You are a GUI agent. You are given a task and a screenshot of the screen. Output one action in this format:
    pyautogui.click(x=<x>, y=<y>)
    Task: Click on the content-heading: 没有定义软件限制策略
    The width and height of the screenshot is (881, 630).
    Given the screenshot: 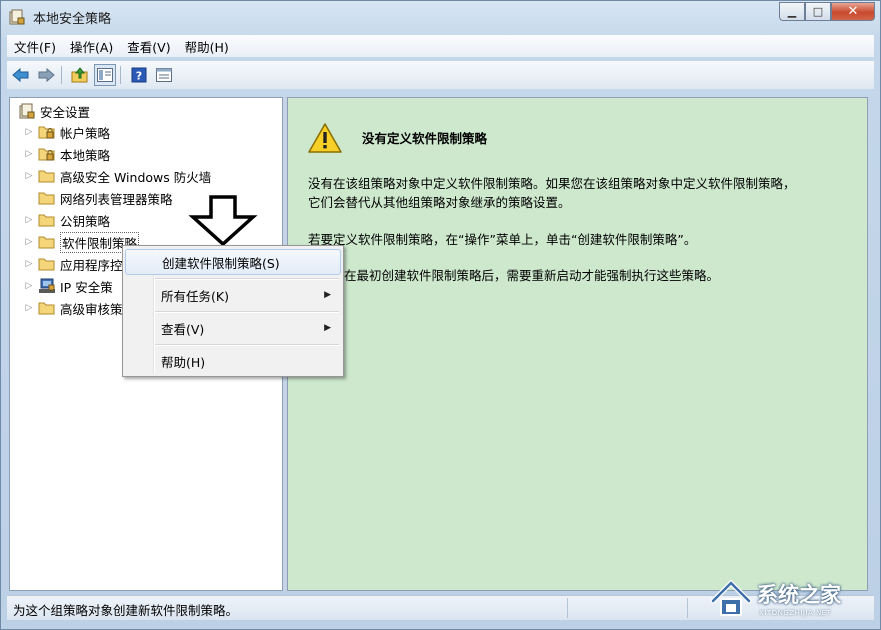 What is the action you would take?
    pyautogui.click(x=425, y=138)
    